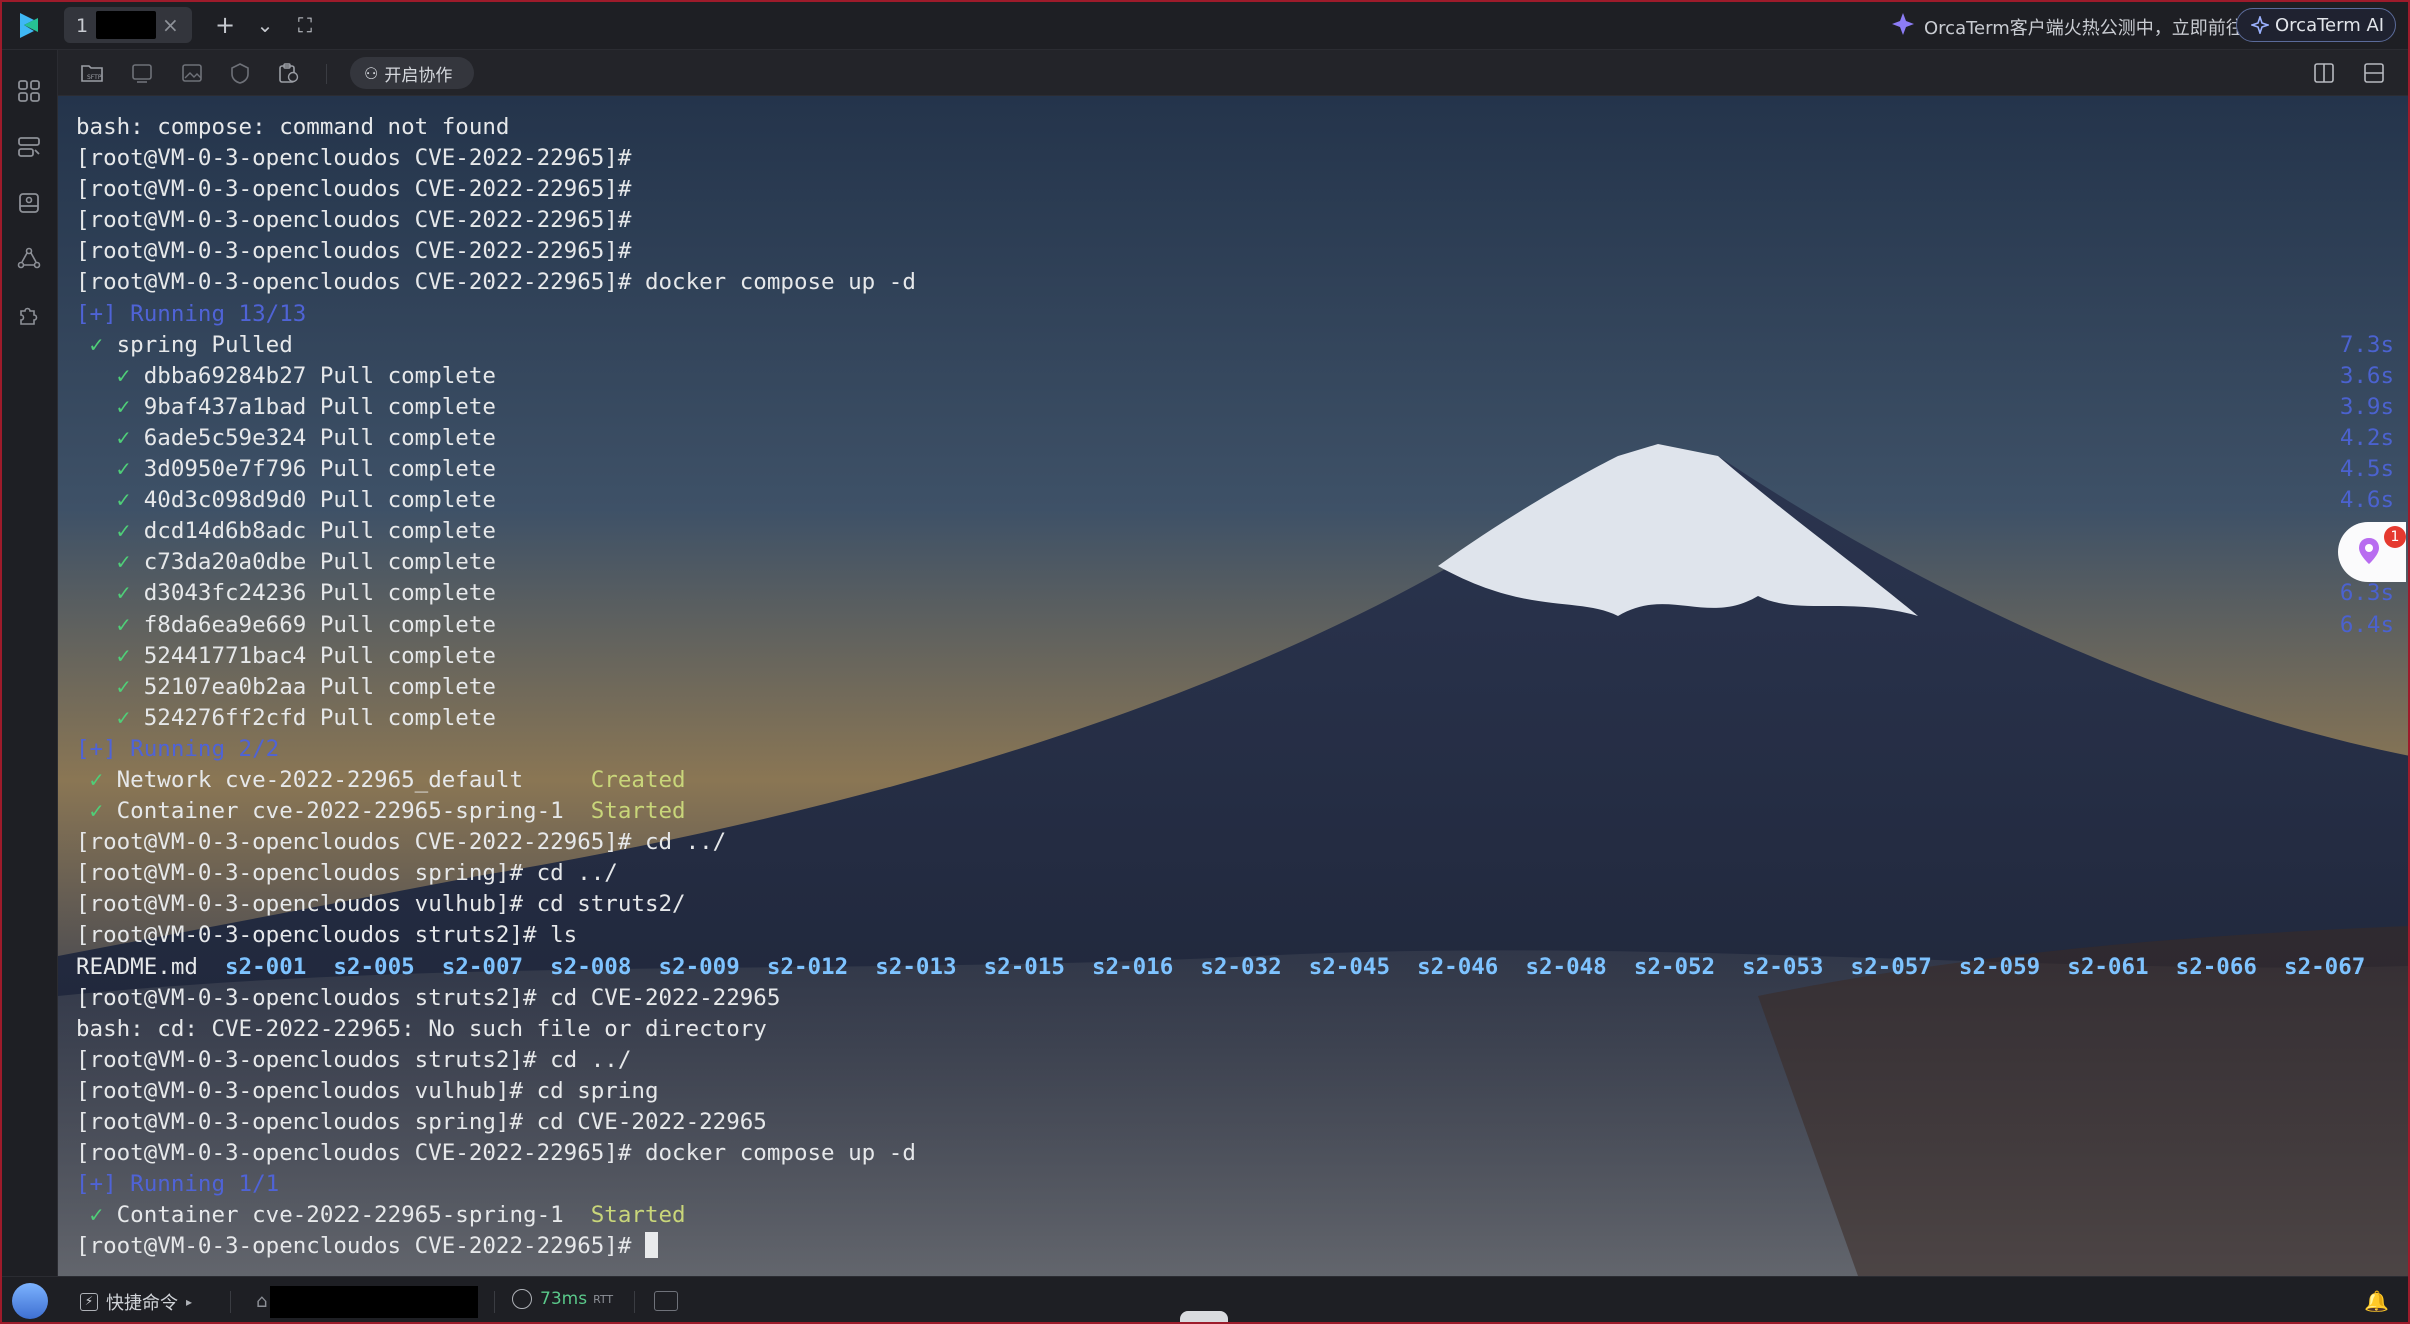  What do you see at coordinates (1241, 314) in the screenshot?
I see `terminal-line: [+] Running 13/13` at bounding box center [1241, 314].